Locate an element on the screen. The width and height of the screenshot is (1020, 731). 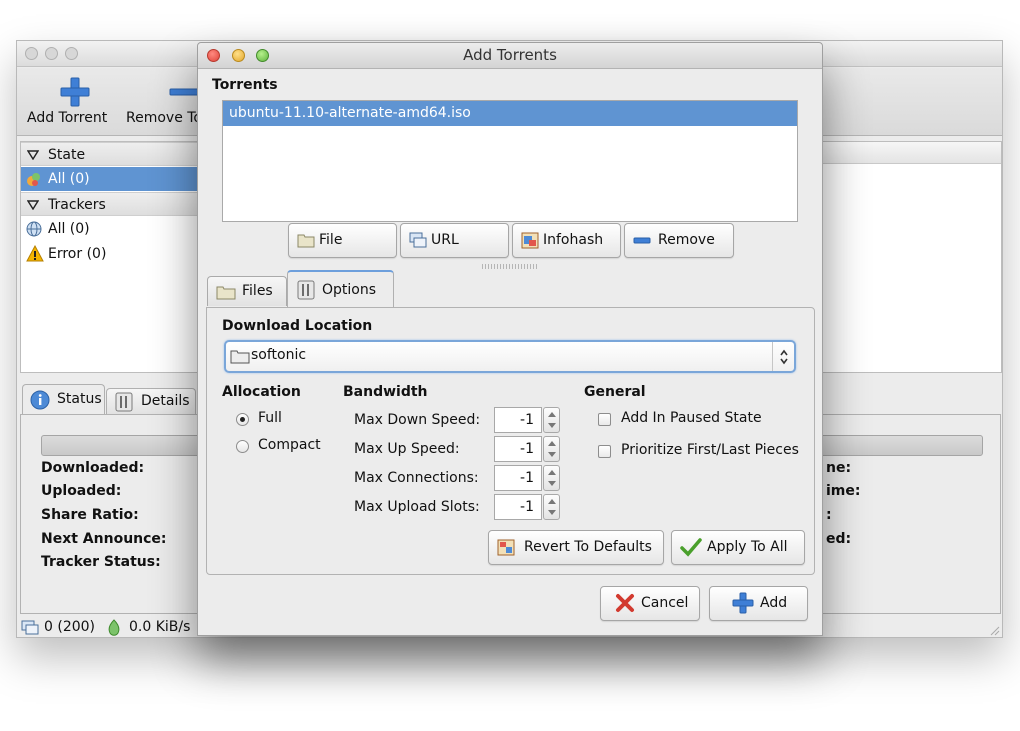
filter-sidebar: State All (0) Trackers All (0) Error (0) is located at coordinates (115, 257).